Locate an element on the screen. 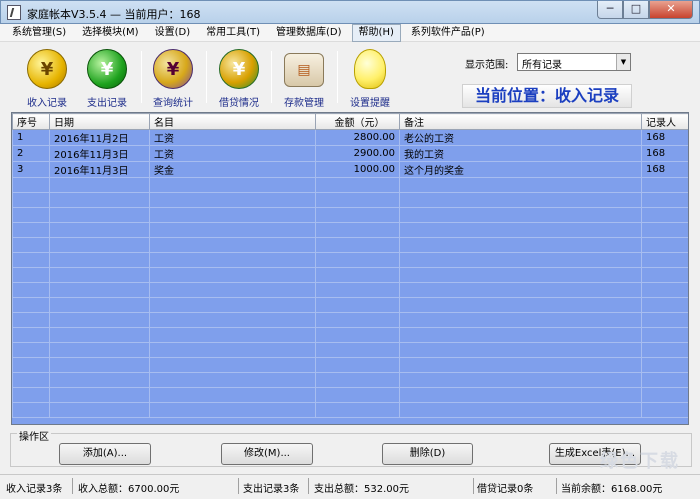 The height and width of the screenshot is (499, 700). maximize-button: □ is located at coordinates (636, 10).